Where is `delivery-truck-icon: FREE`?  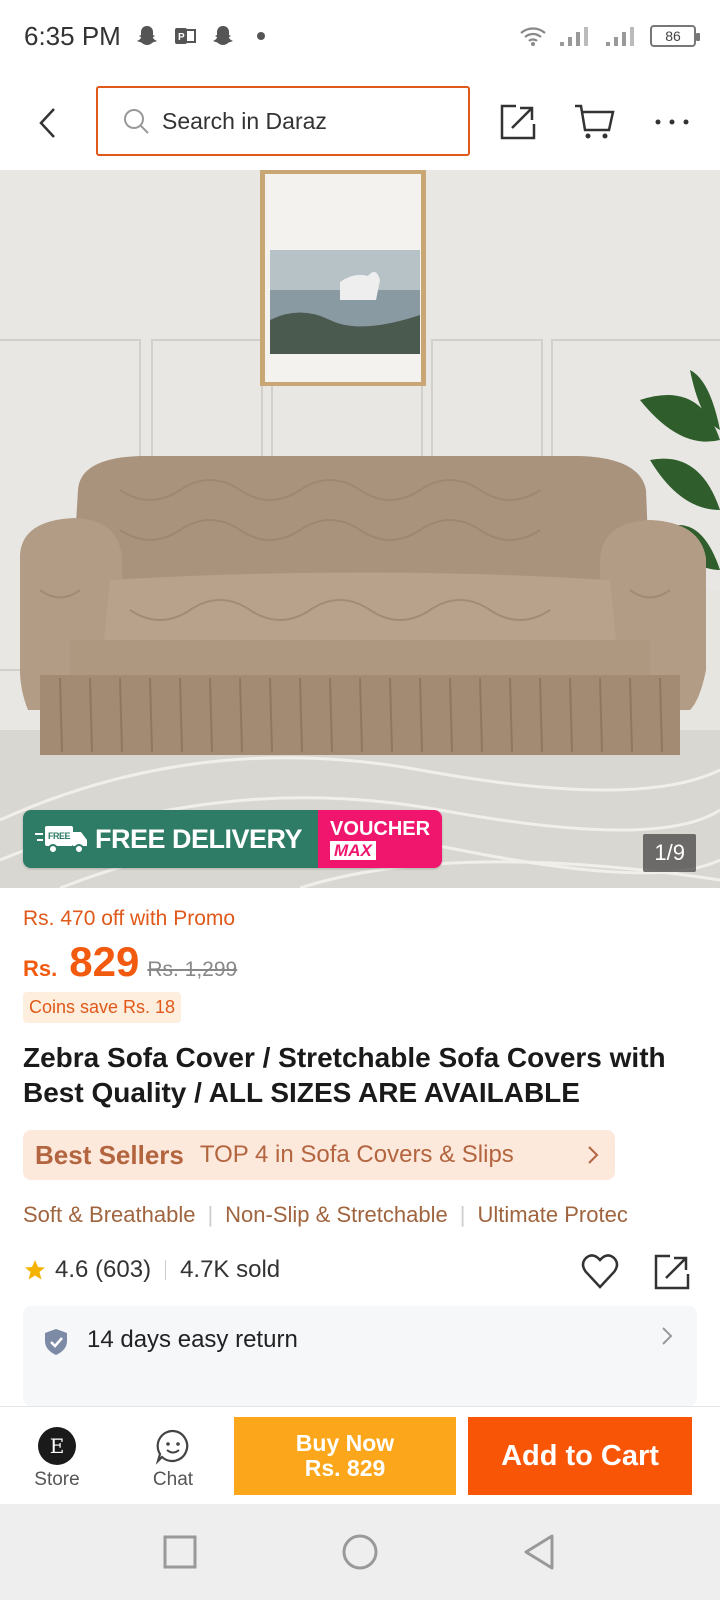
delivery-truck-icon: FREE is located at coordinates (61, 840).